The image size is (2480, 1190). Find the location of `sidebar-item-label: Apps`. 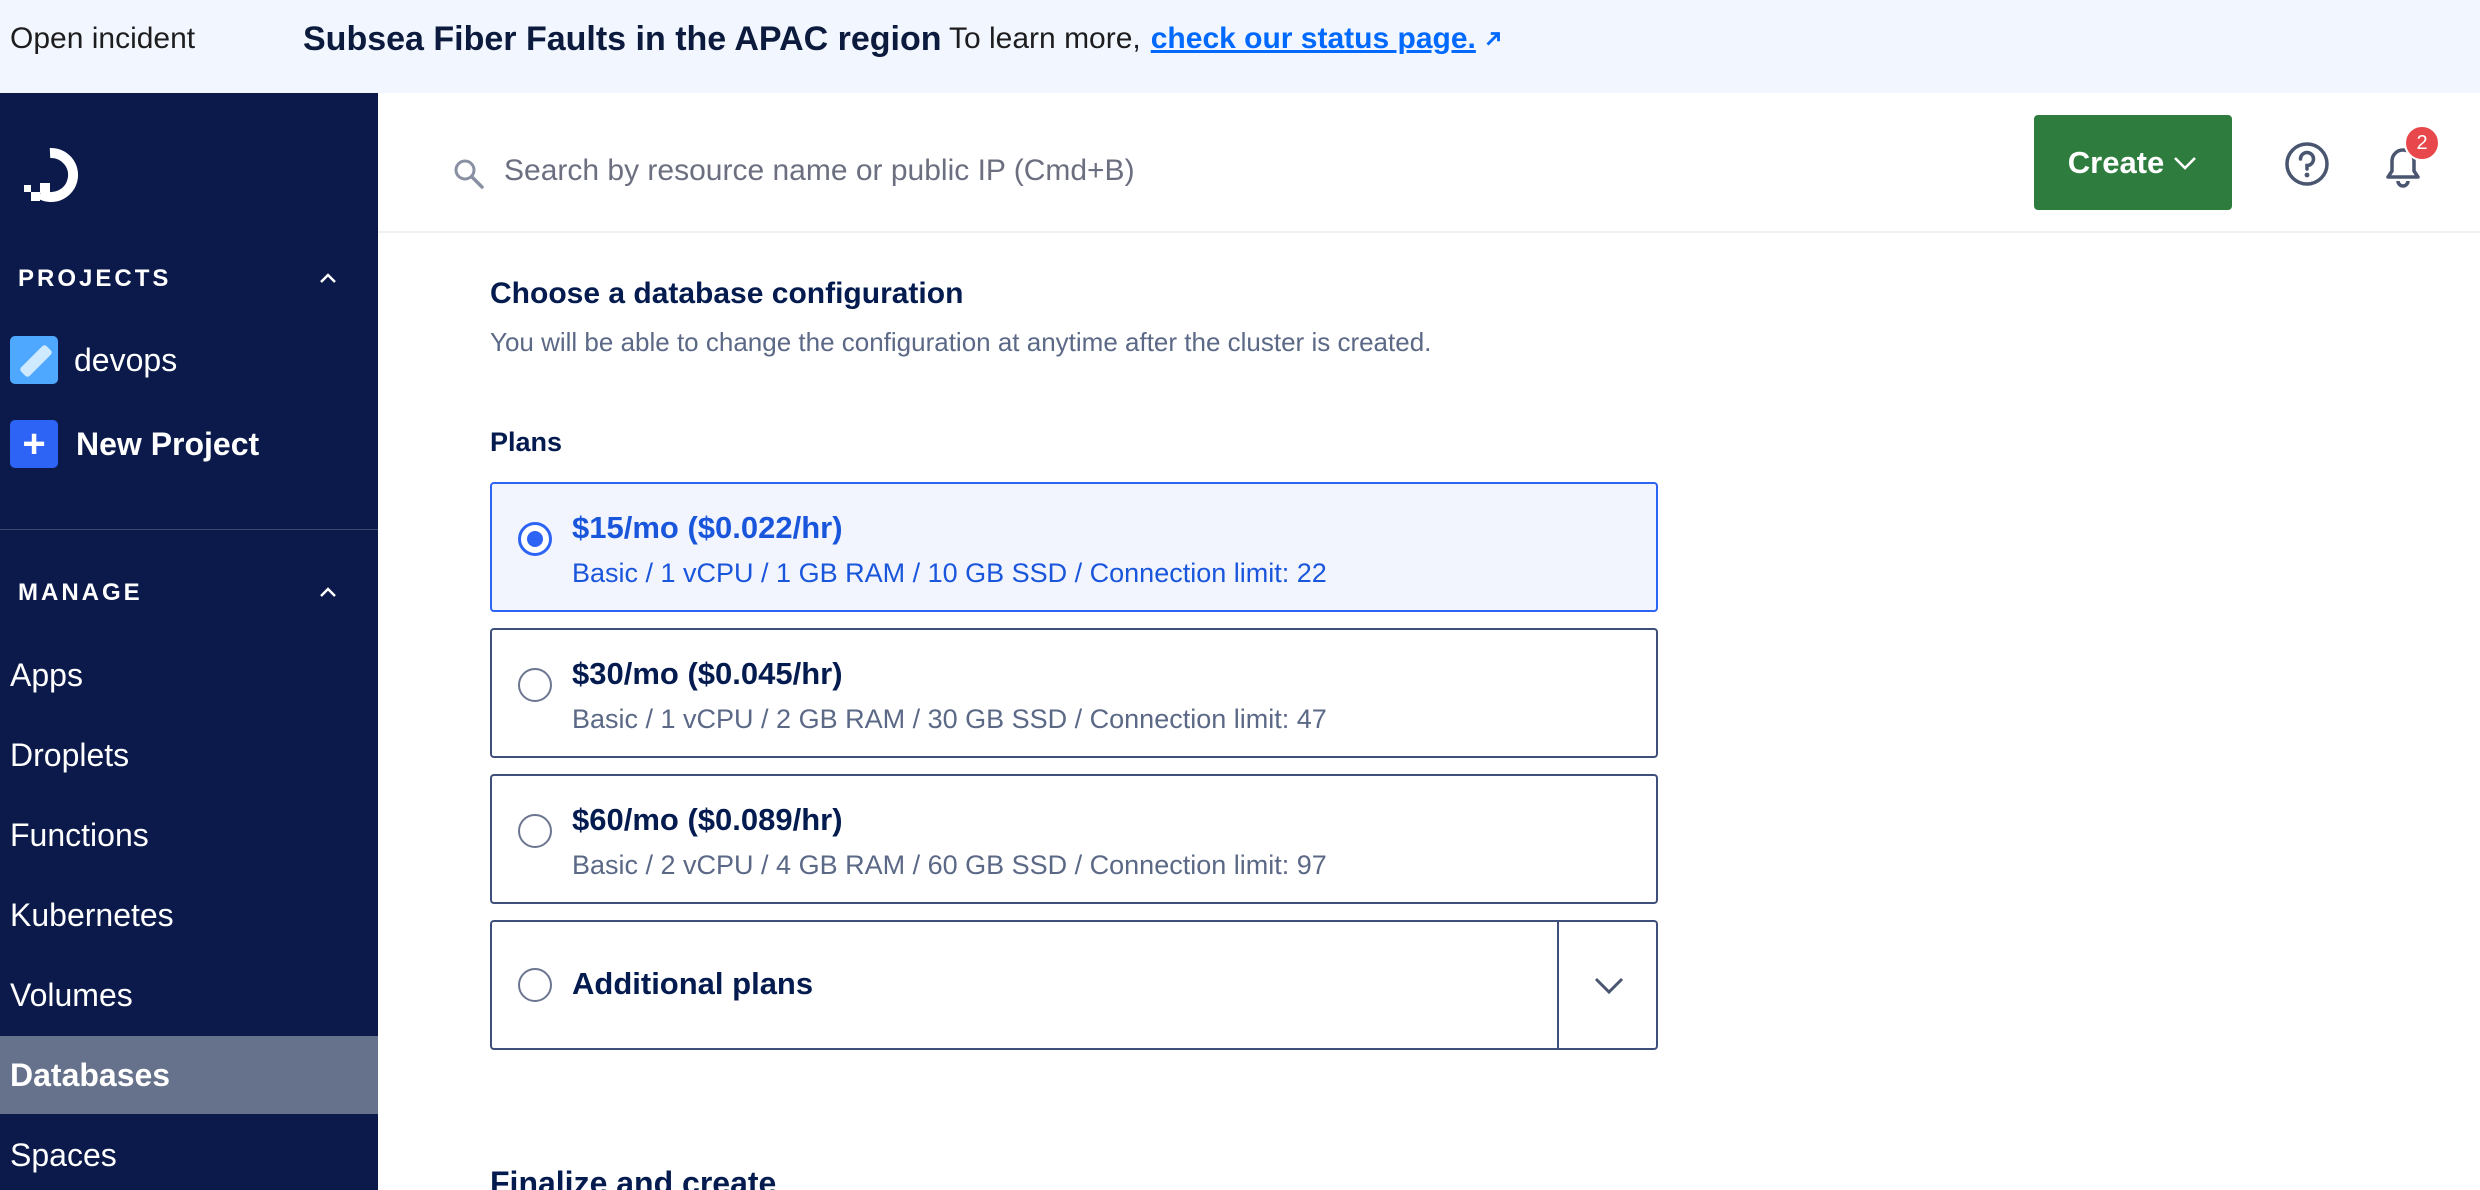

sidebar-item-label: Apps is located at coordinates (46, 674).